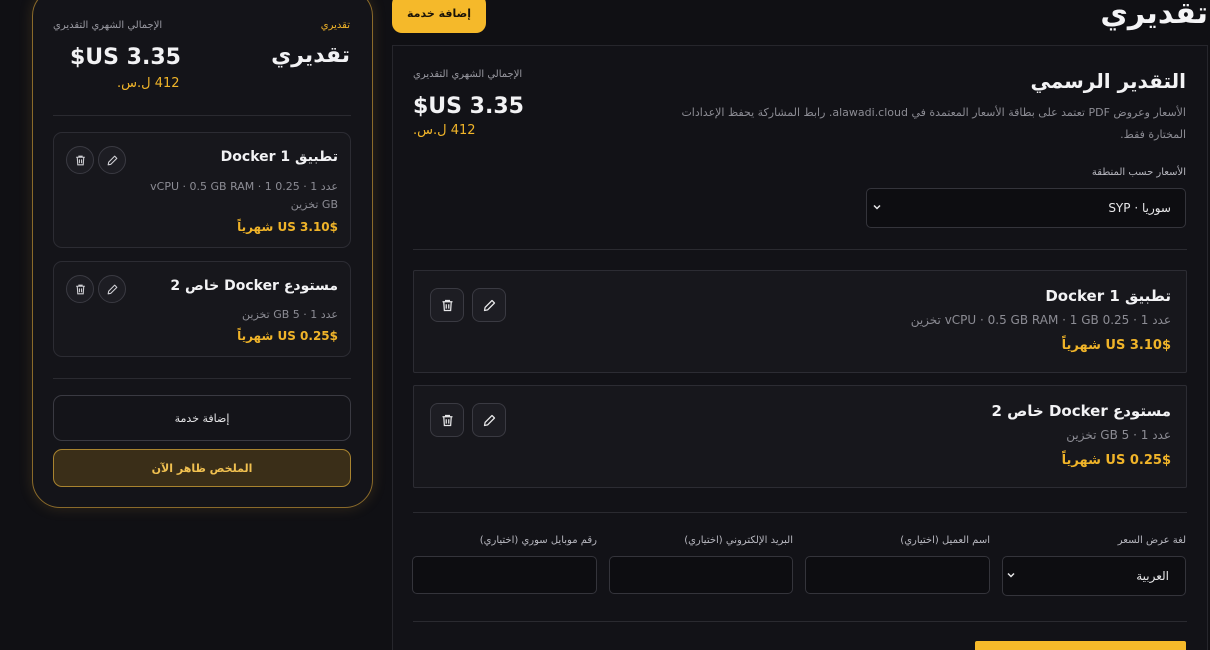  What do you see at coordinates (468, 74) in the screenshot?
I see `main-monthly-label: الإجمالي الشهري التقديري` at bounding box center [468, 74].